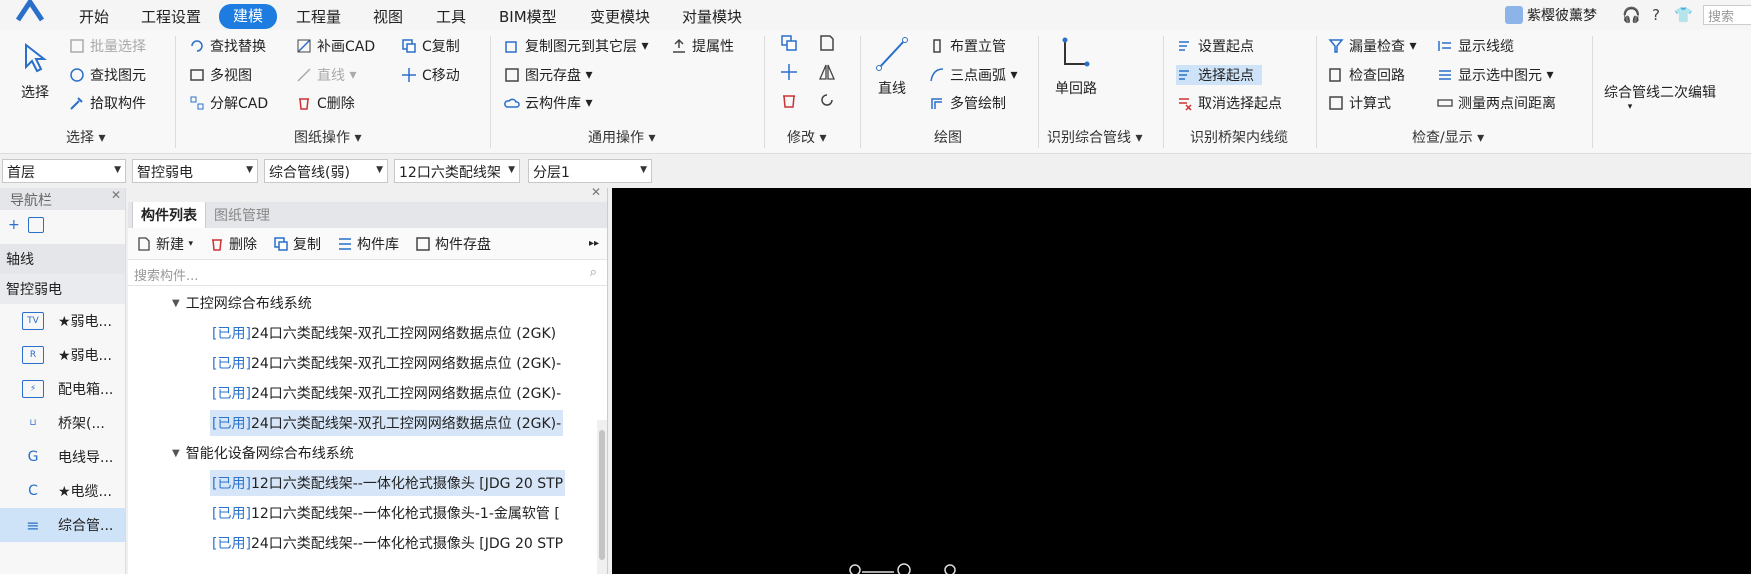 This screenshot has width=1751, height=574. I want to click on menu-bim-model: BIM模型, so click(528, 16).